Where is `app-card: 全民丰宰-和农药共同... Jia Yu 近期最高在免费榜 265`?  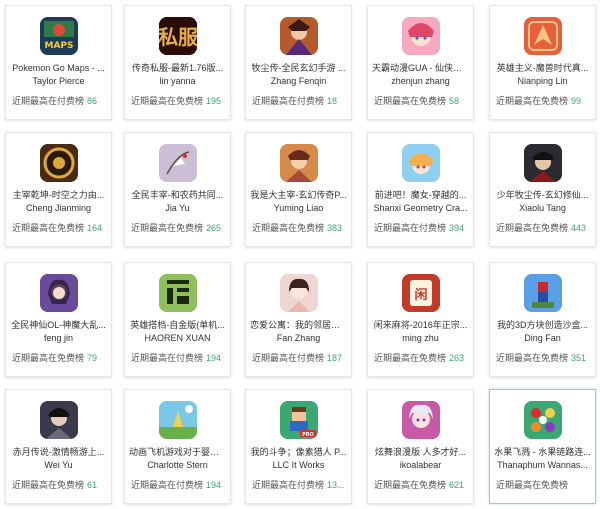 app-card: 全民丰宰-和农药共同... Jia Yu 近期最高在免费榜 265 is located at coordinates (177, 189).